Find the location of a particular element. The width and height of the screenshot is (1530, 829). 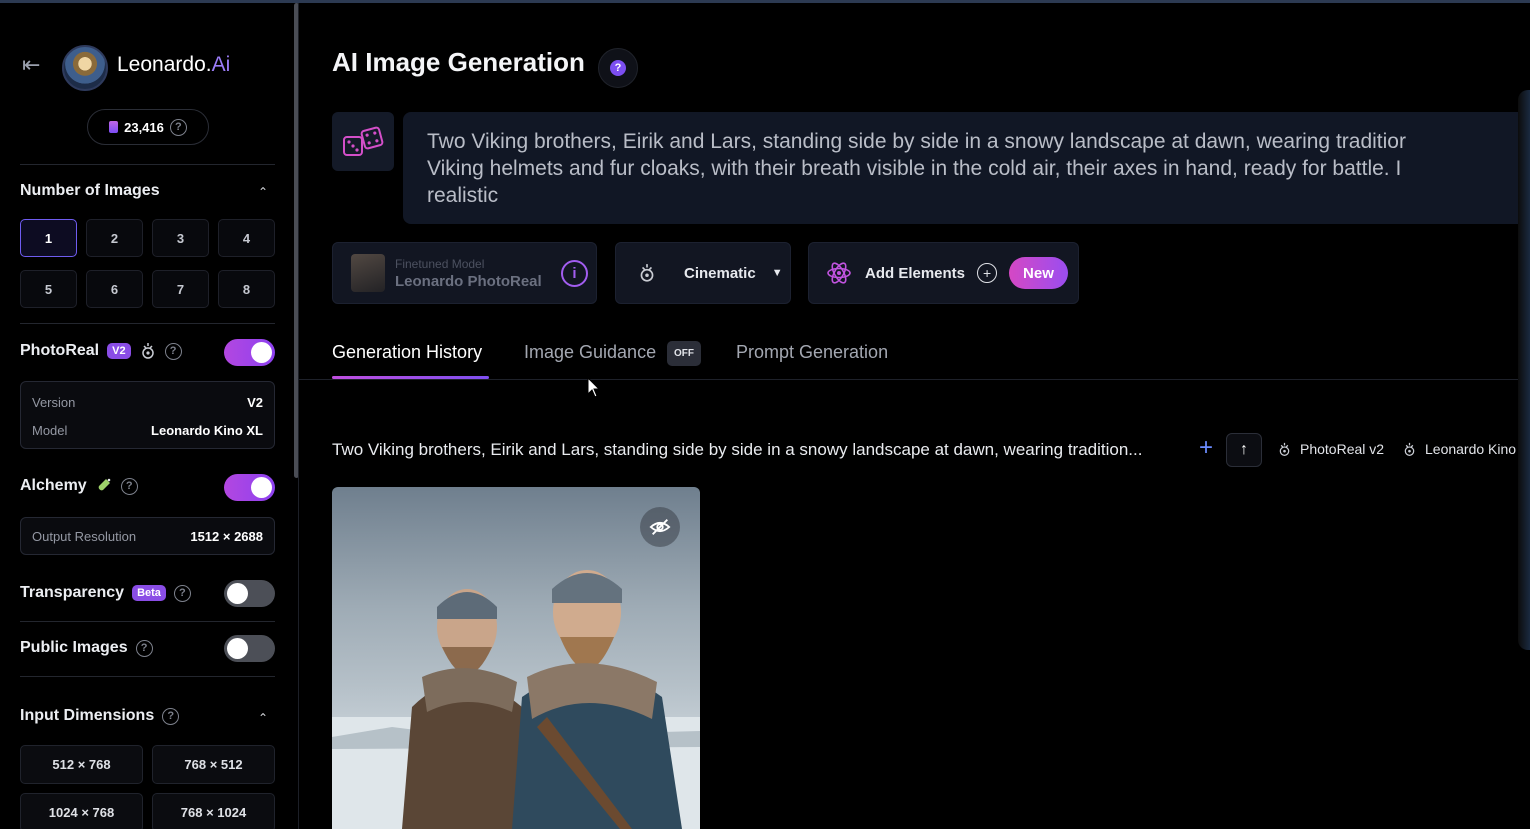

dice-icon is located at coordinates (363, 141).